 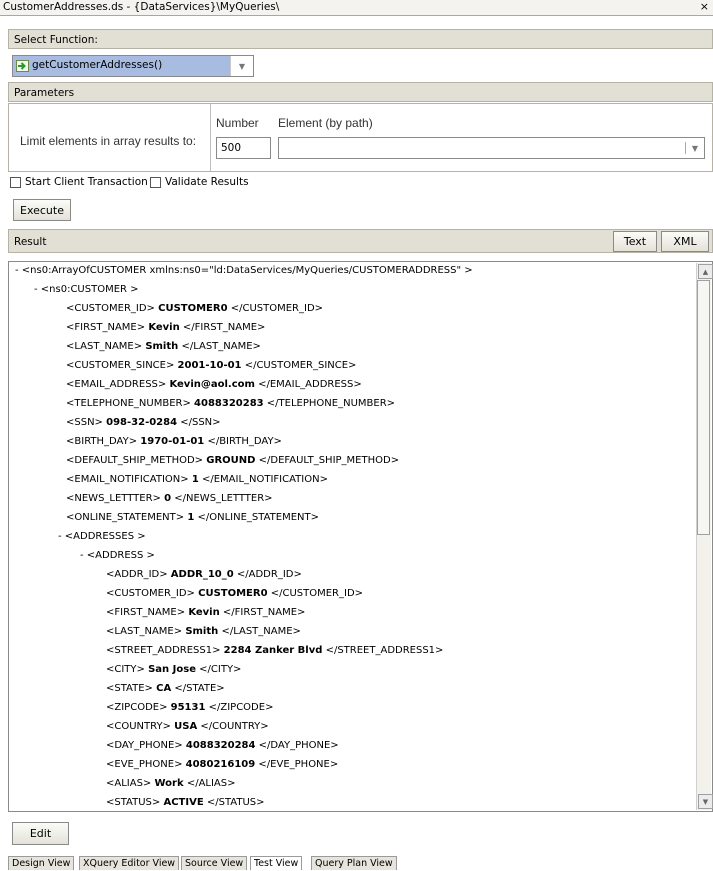 What do you see at coordinates (22, 66) in the screenshot?
I see `function-arrow-icon` at bounding box center [22, 66].